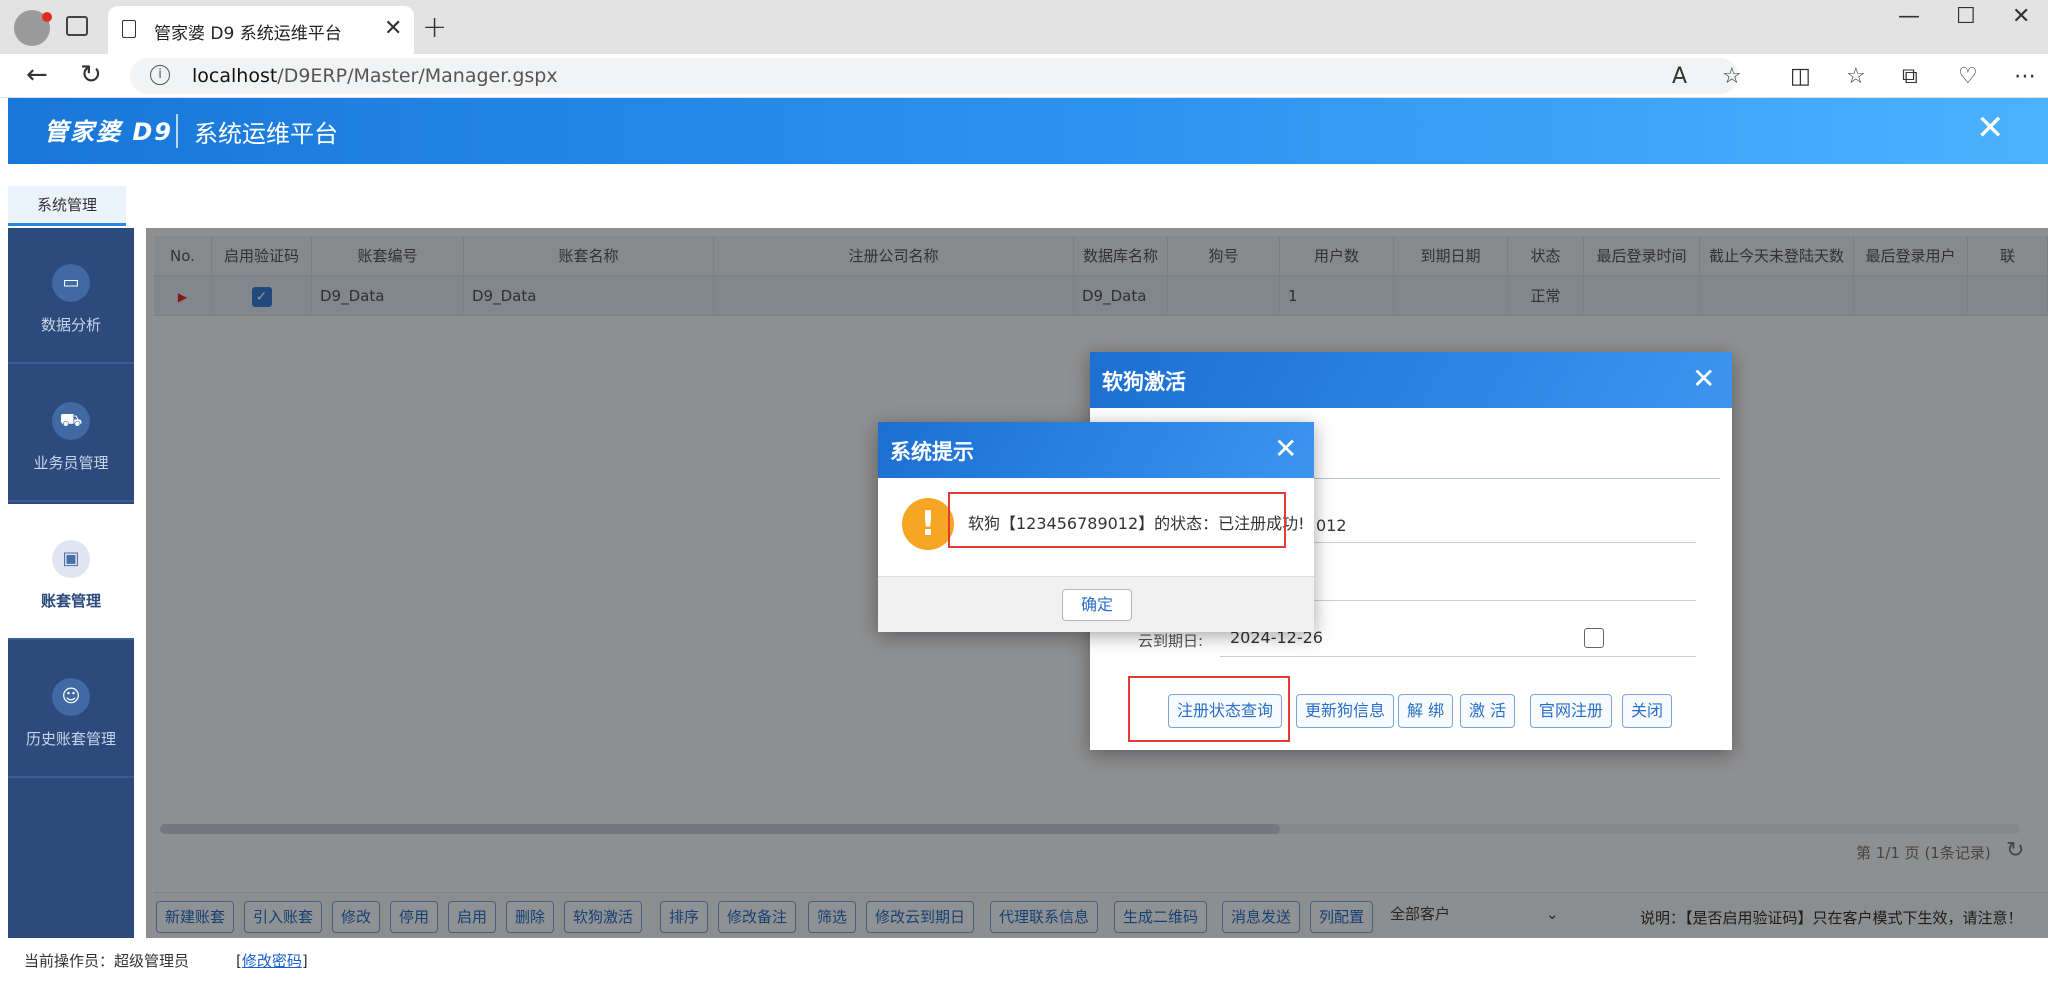 The height and width of the screenshot is (982, 2048). I want to click on collections-icon: ⧉, so click(1910, 76).